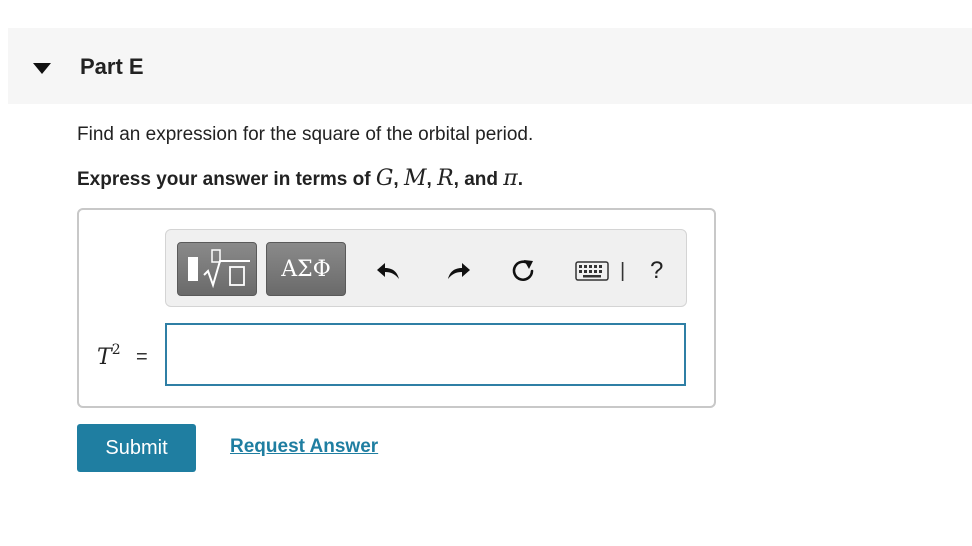 Image resolution: width=972 pixels, height=546 pixels. What do you see at coordinates (432, 179) in the screenshot?
I see `comma-2: ,` at bounding box center [432, 179].